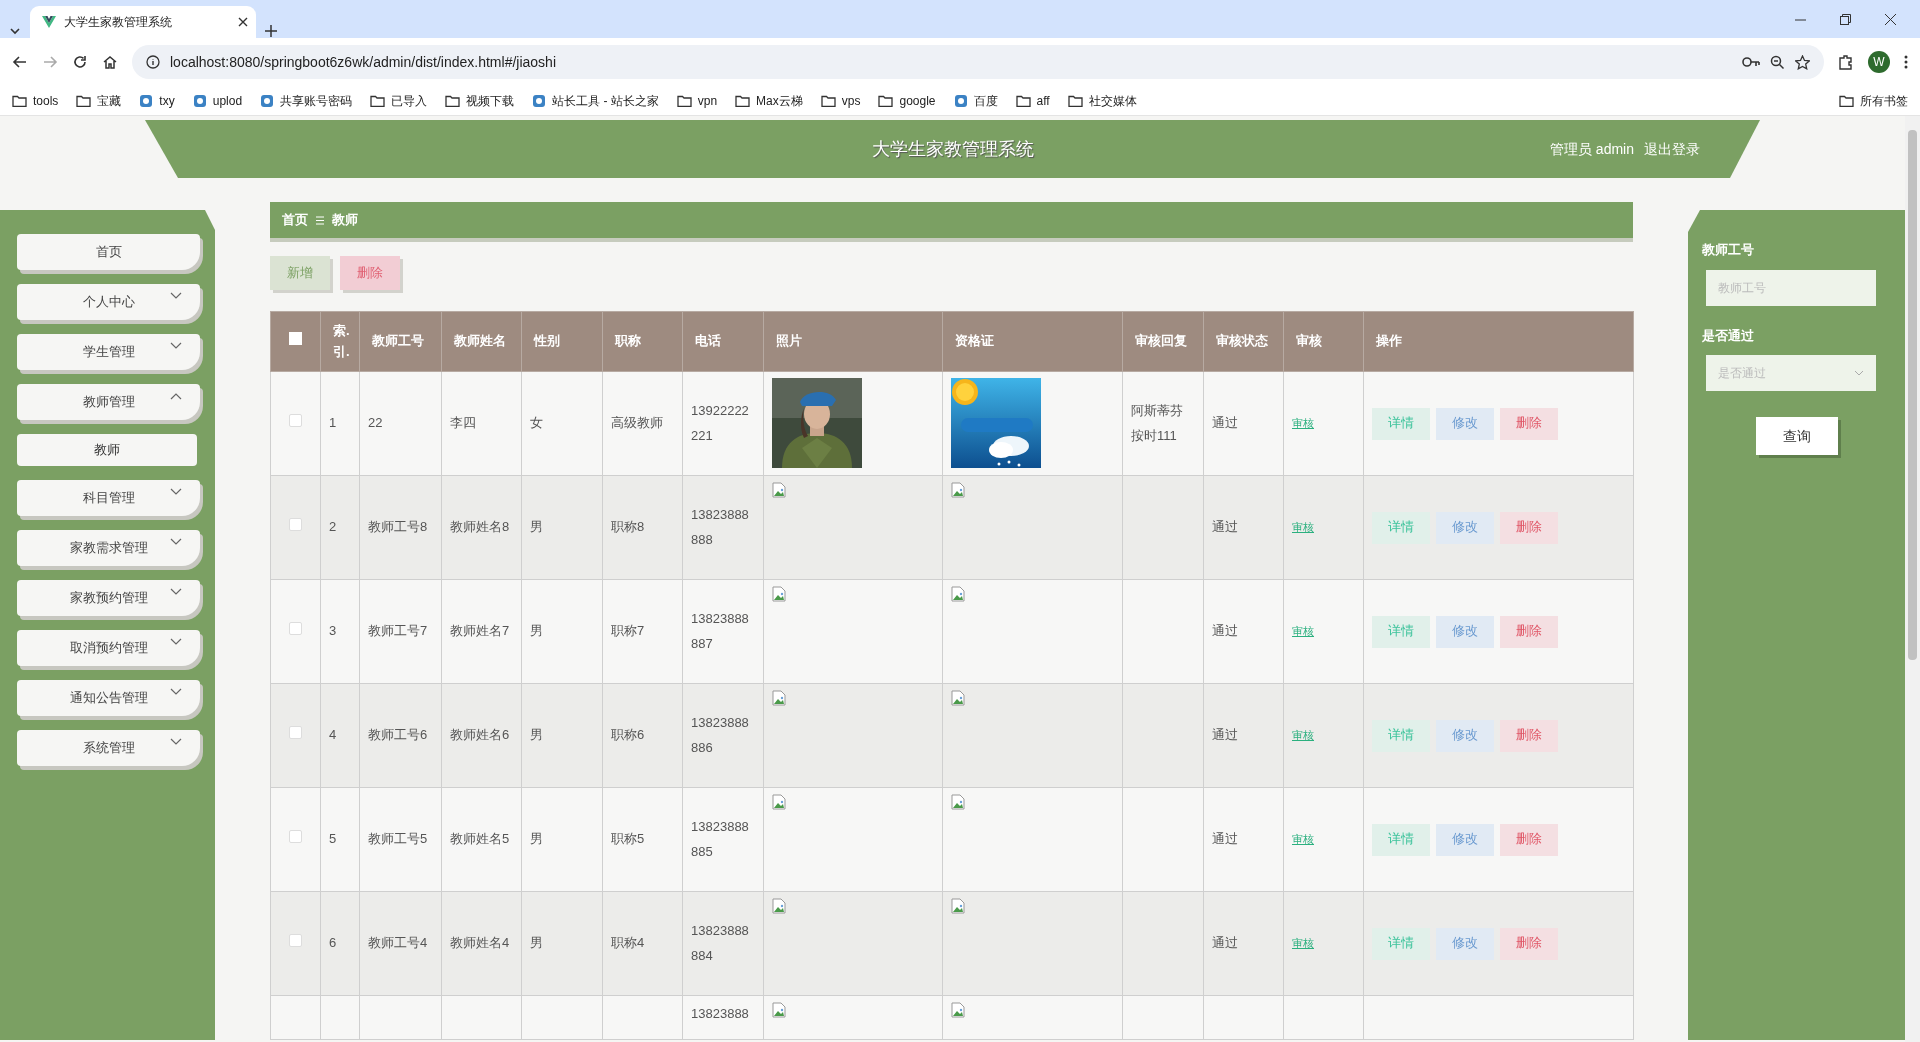  Describe the element at coordinates (99, 100) in the screenshot. I see `bookmark: 宝藏` at that location.